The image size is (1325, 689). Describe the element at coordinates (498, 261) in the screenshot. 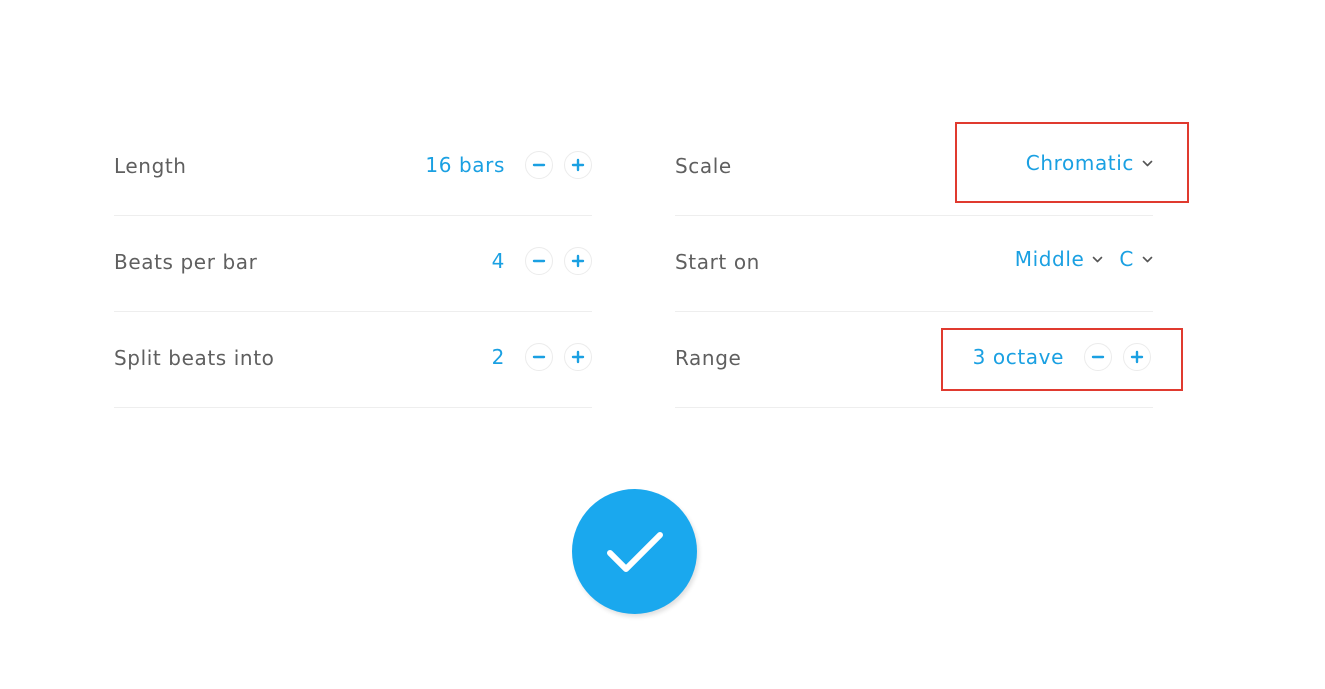

I see `beats-per-bar-value: 4` at that location.